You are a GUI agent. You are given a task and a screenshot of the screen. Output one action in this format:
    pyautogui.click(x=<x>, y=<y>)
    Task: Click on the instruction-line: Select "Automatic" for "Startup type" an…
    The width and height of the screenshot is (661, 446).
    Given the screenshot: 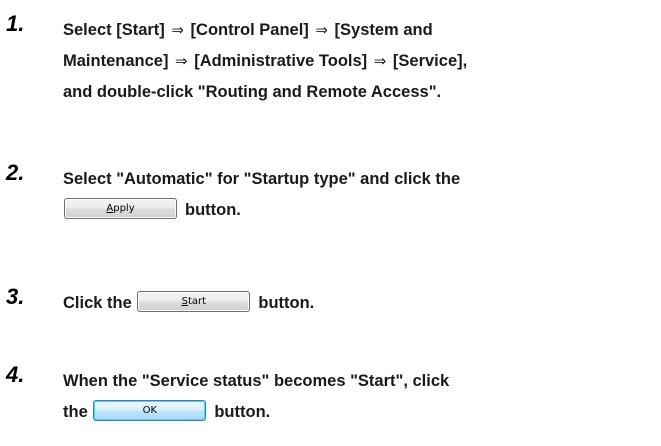 What is the action you would take?
    pyautogui.click(x=262, y=179)
    